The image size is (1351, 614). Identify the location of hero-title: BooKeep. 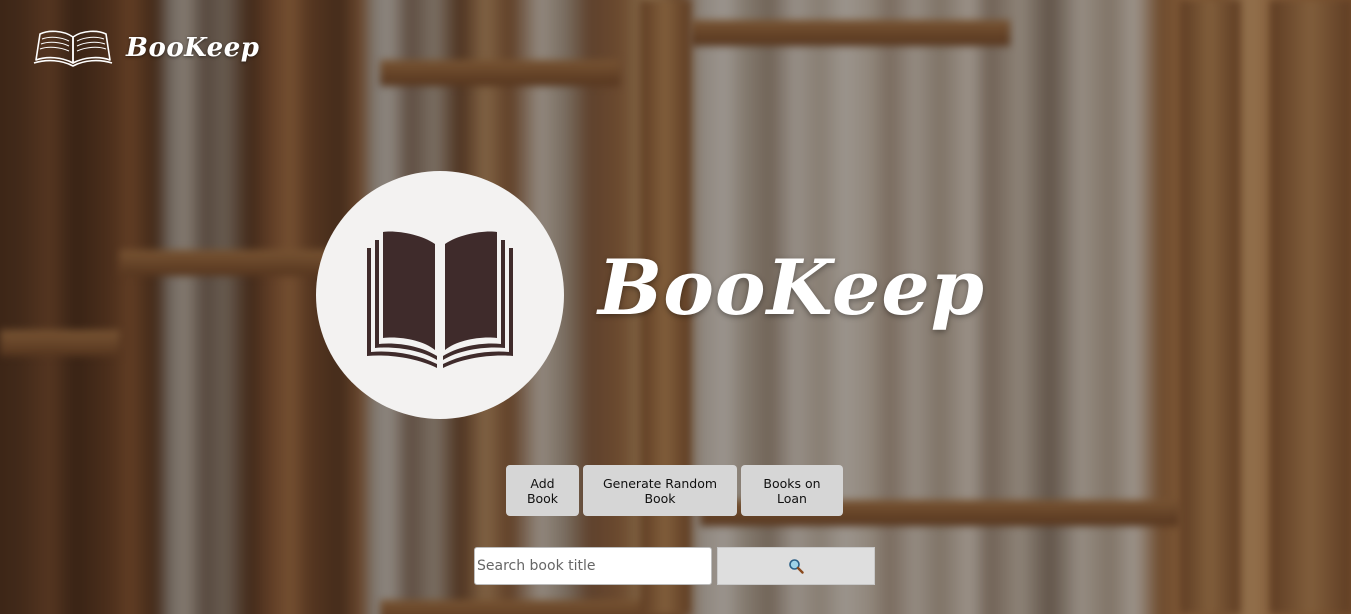
(791, 287).